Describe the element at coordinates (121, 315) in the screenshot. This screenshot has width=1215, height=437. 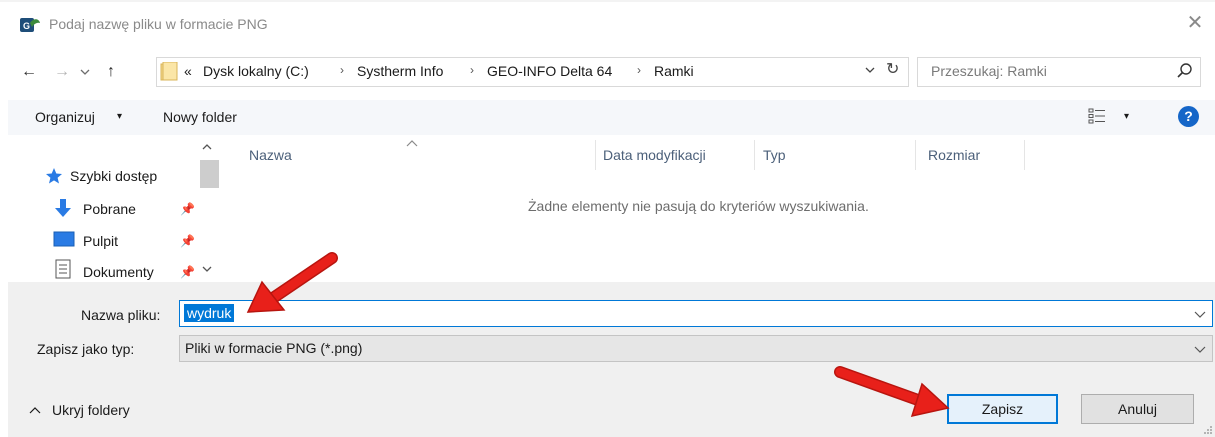
I see `filename-label: Nazwa pliku:` at that location.